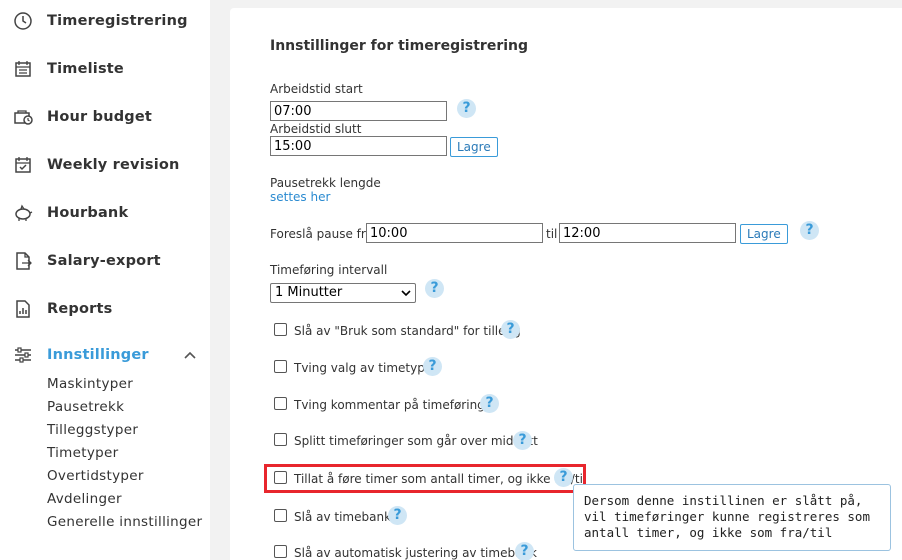 Image resolution: width=902 pixels, height=560 pixels. What do you see at coordinates (363, 368) in the screenshot?
I see `checkbox-label: Tving valg av timetype` at bounding box center [363, 368].